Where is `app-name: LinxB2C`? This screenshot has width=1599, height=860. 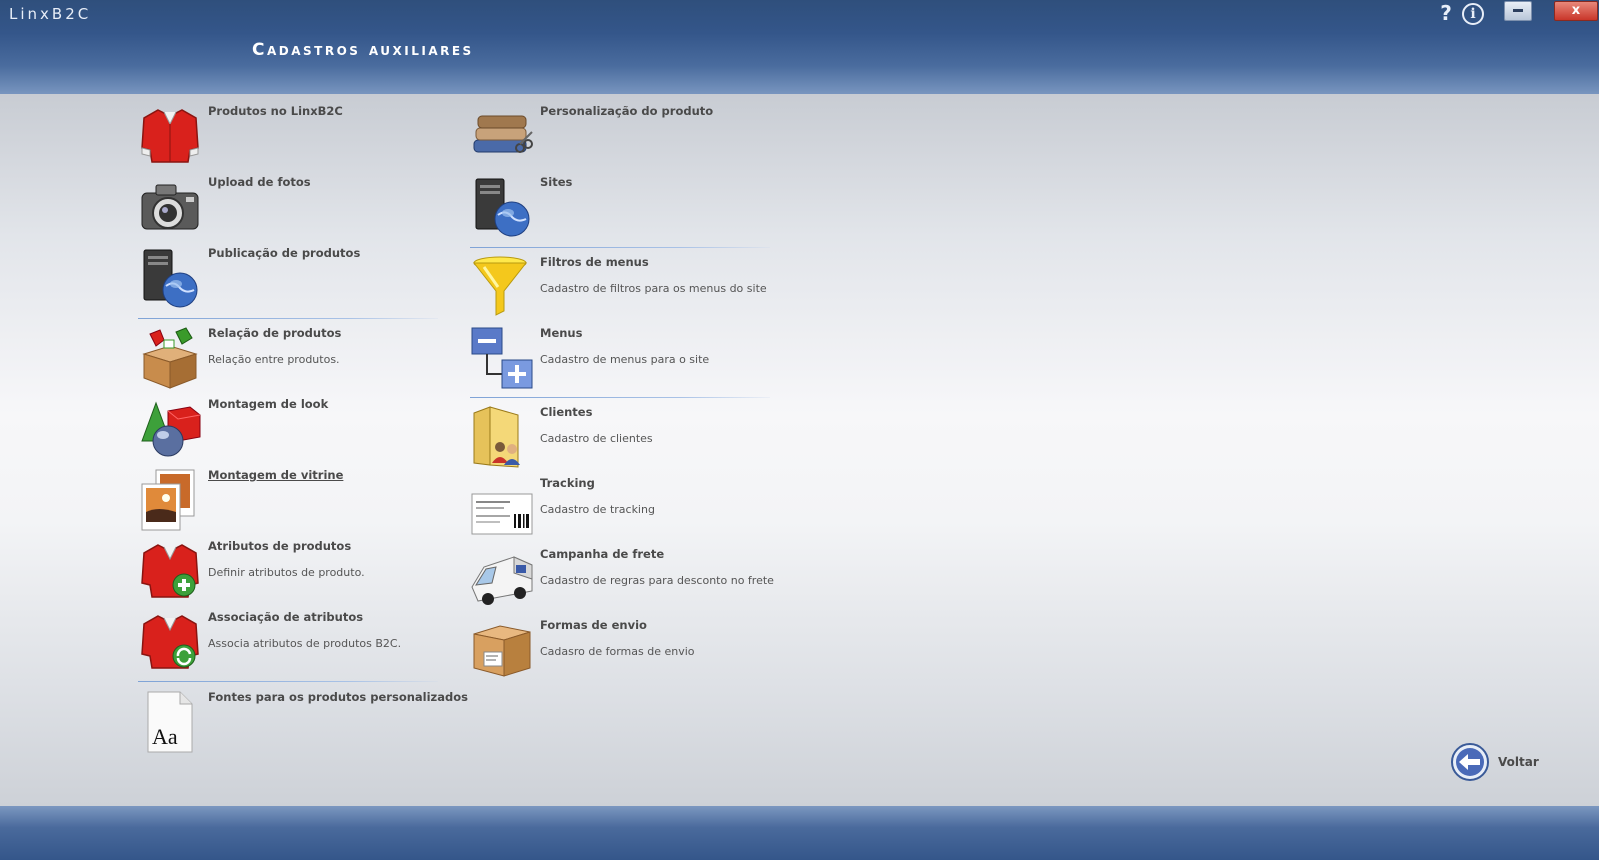
app-name: LinxB2C is located at coordinates (50, 14).